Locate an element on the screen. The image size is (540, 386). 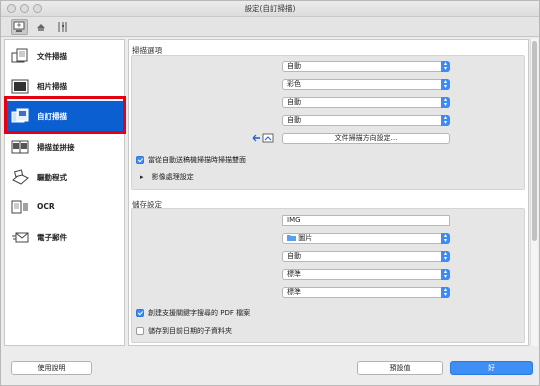
scrollbar-thumb is located at coordinates (534, 141).